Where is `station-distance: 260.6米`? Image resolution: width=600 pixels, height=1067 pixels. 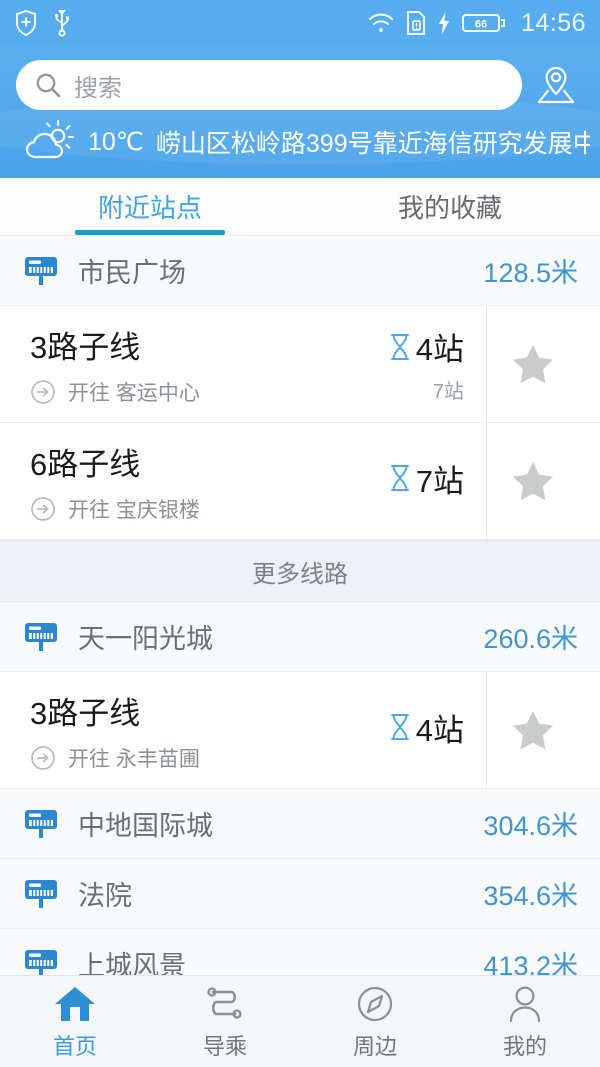 station-distance: 260.6米 is located at coordinates (530, 639).